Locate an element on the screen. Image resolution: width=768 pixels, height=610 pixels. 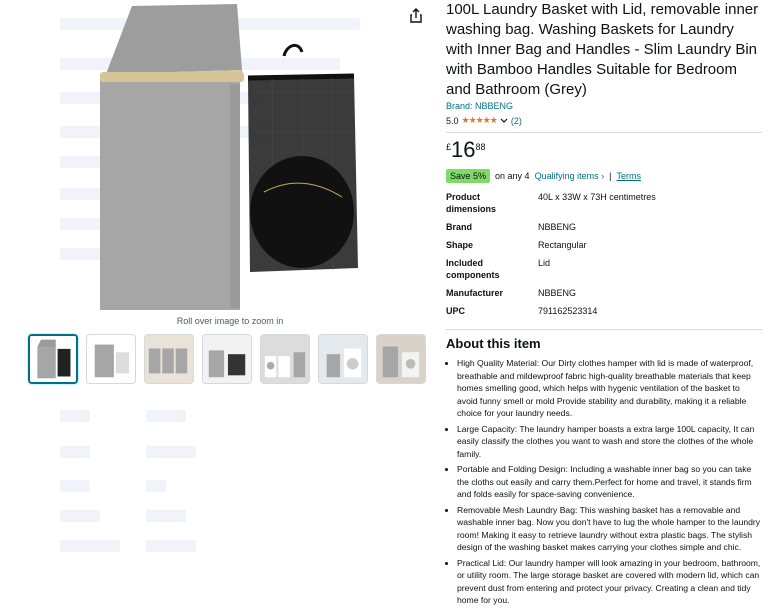
spec-row: Included components Lid is located at coordinates (551, 272).